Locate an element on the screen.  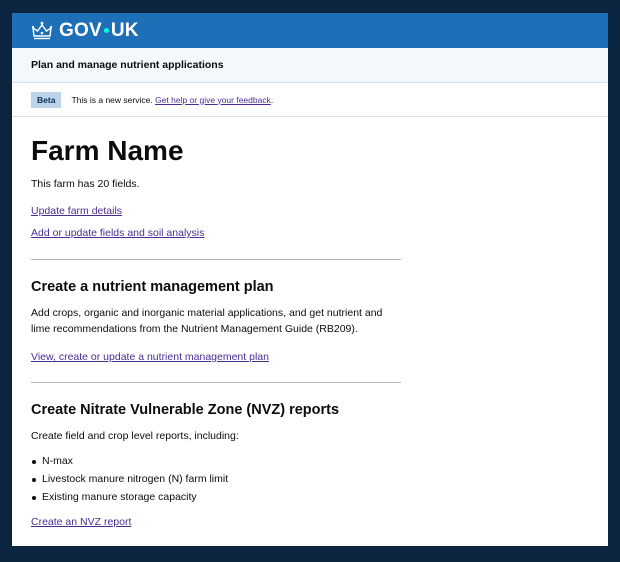
logo-dot is located at coordinates (106, 30).